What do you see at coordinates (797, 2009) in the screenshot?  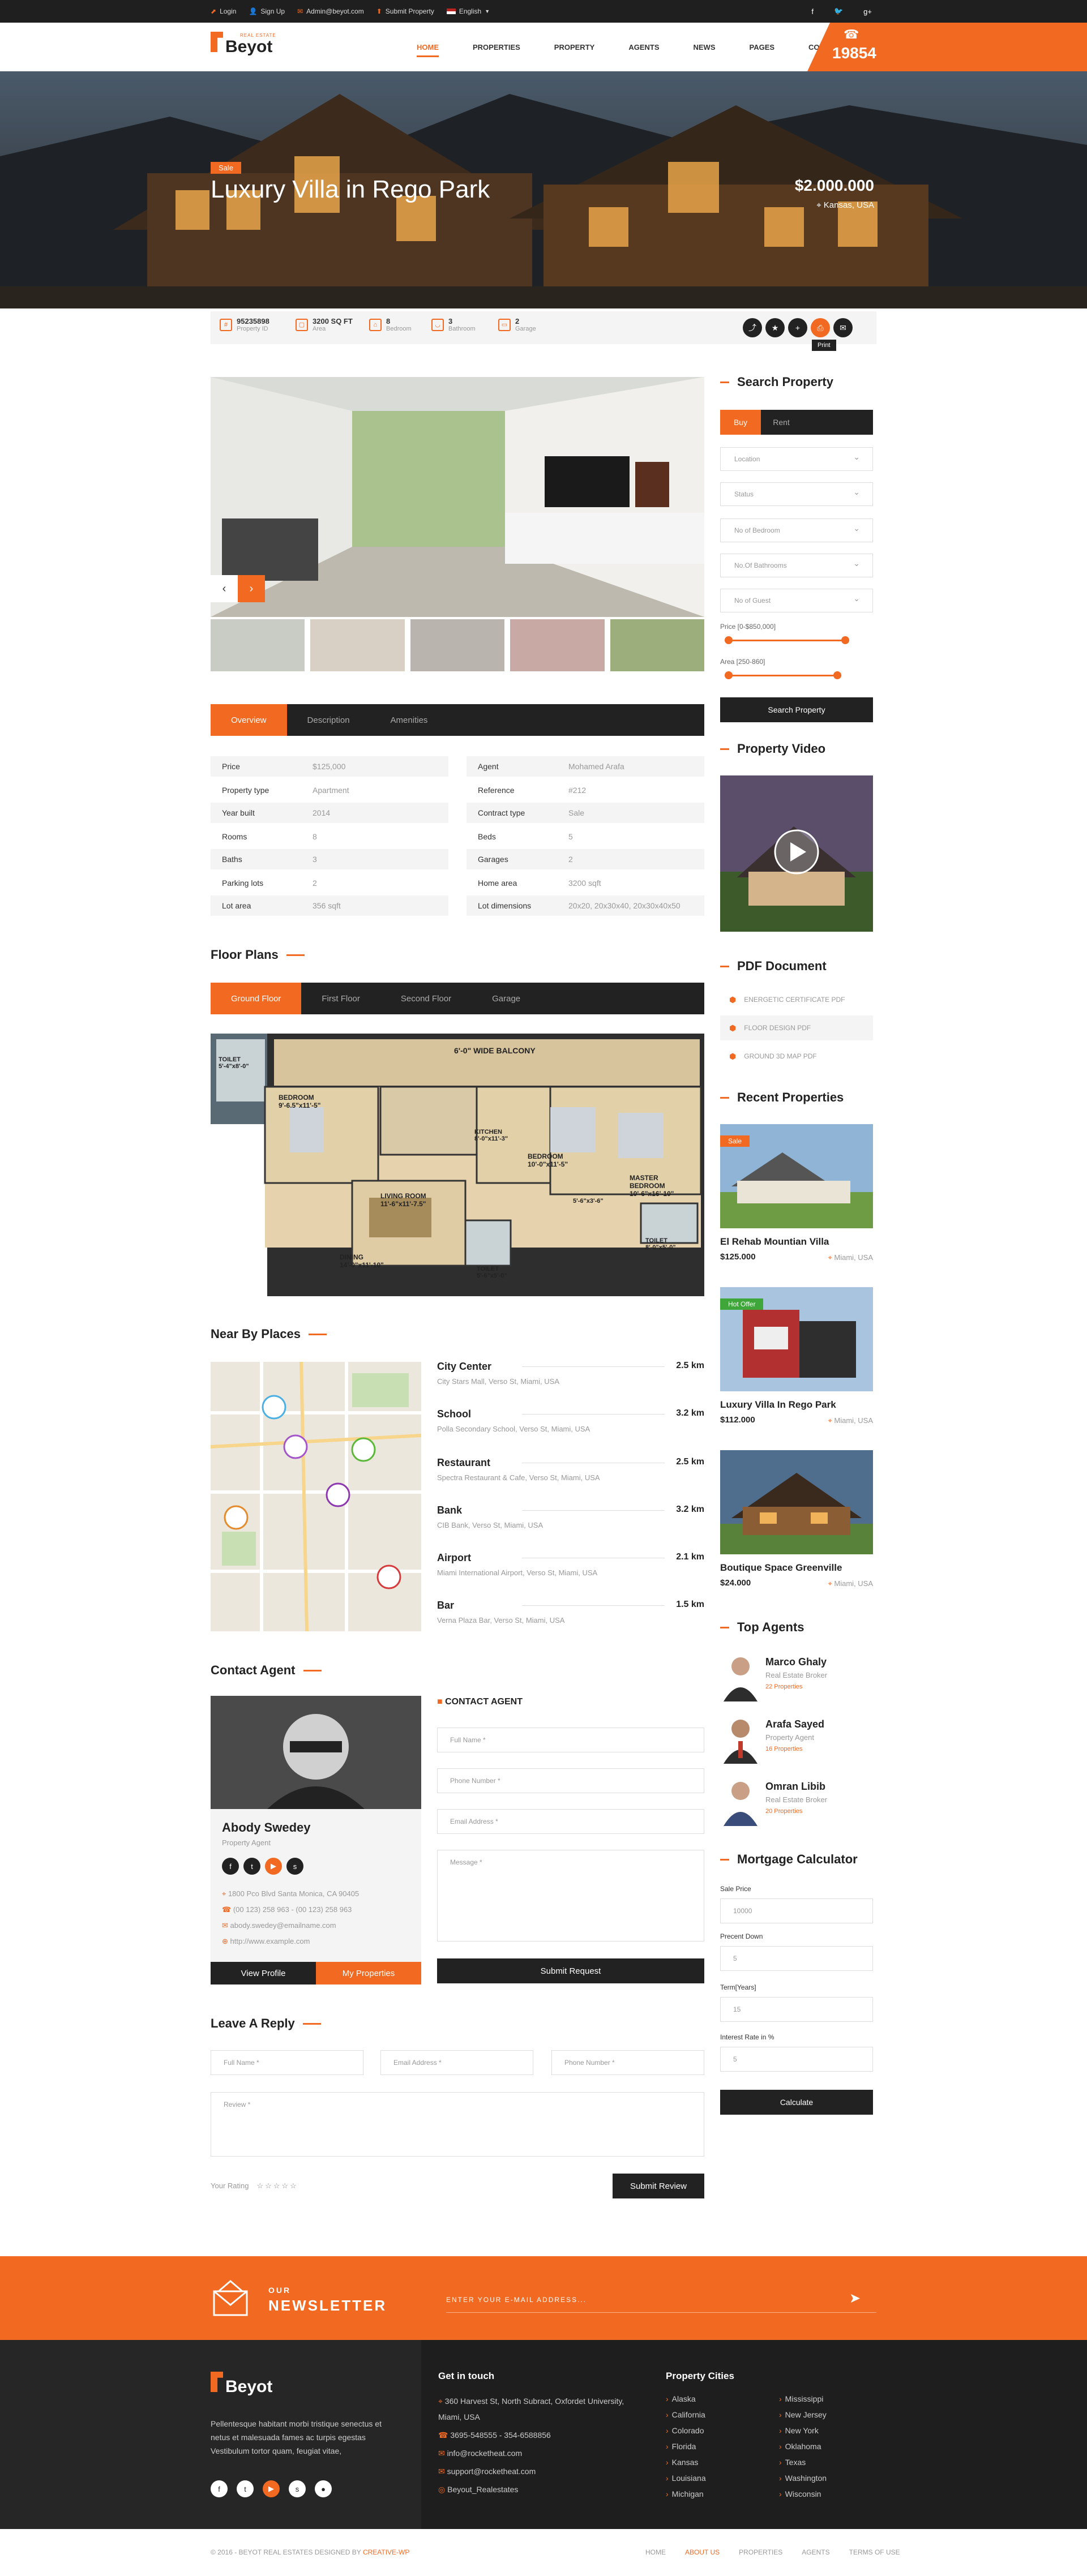 I see `term-input: 15` at bounding box center [797, 2009].